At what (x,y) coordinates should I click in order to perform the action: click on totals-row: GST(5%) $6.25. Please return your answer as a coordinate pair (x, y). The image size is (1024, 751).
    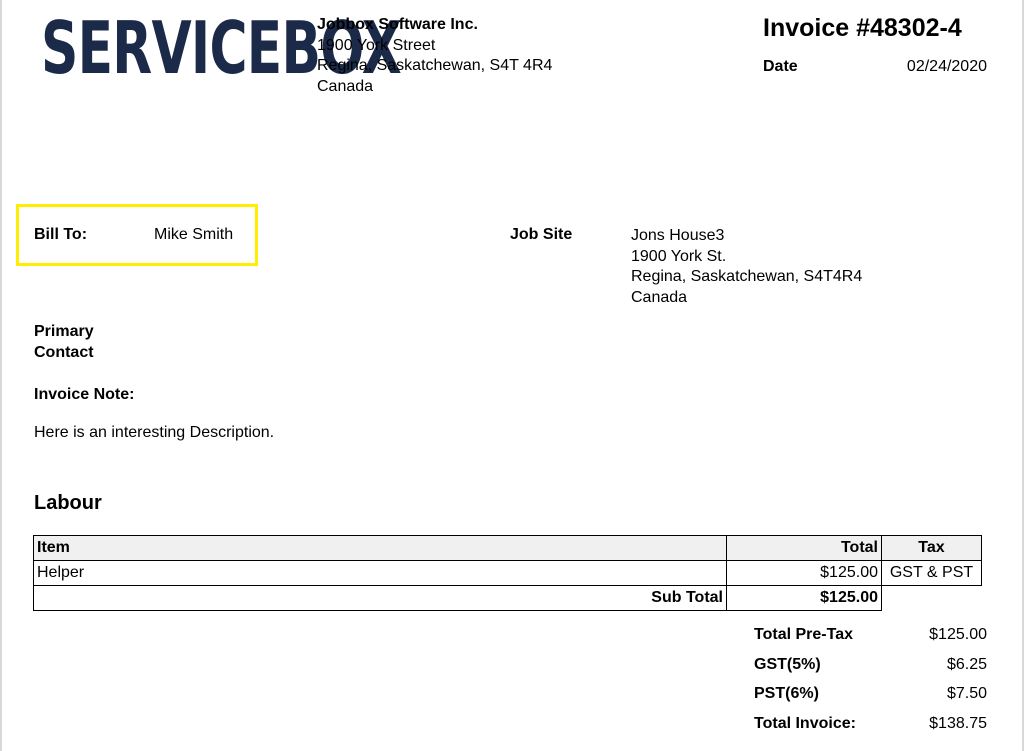
    Looking at the image, I should click on (870, 671).